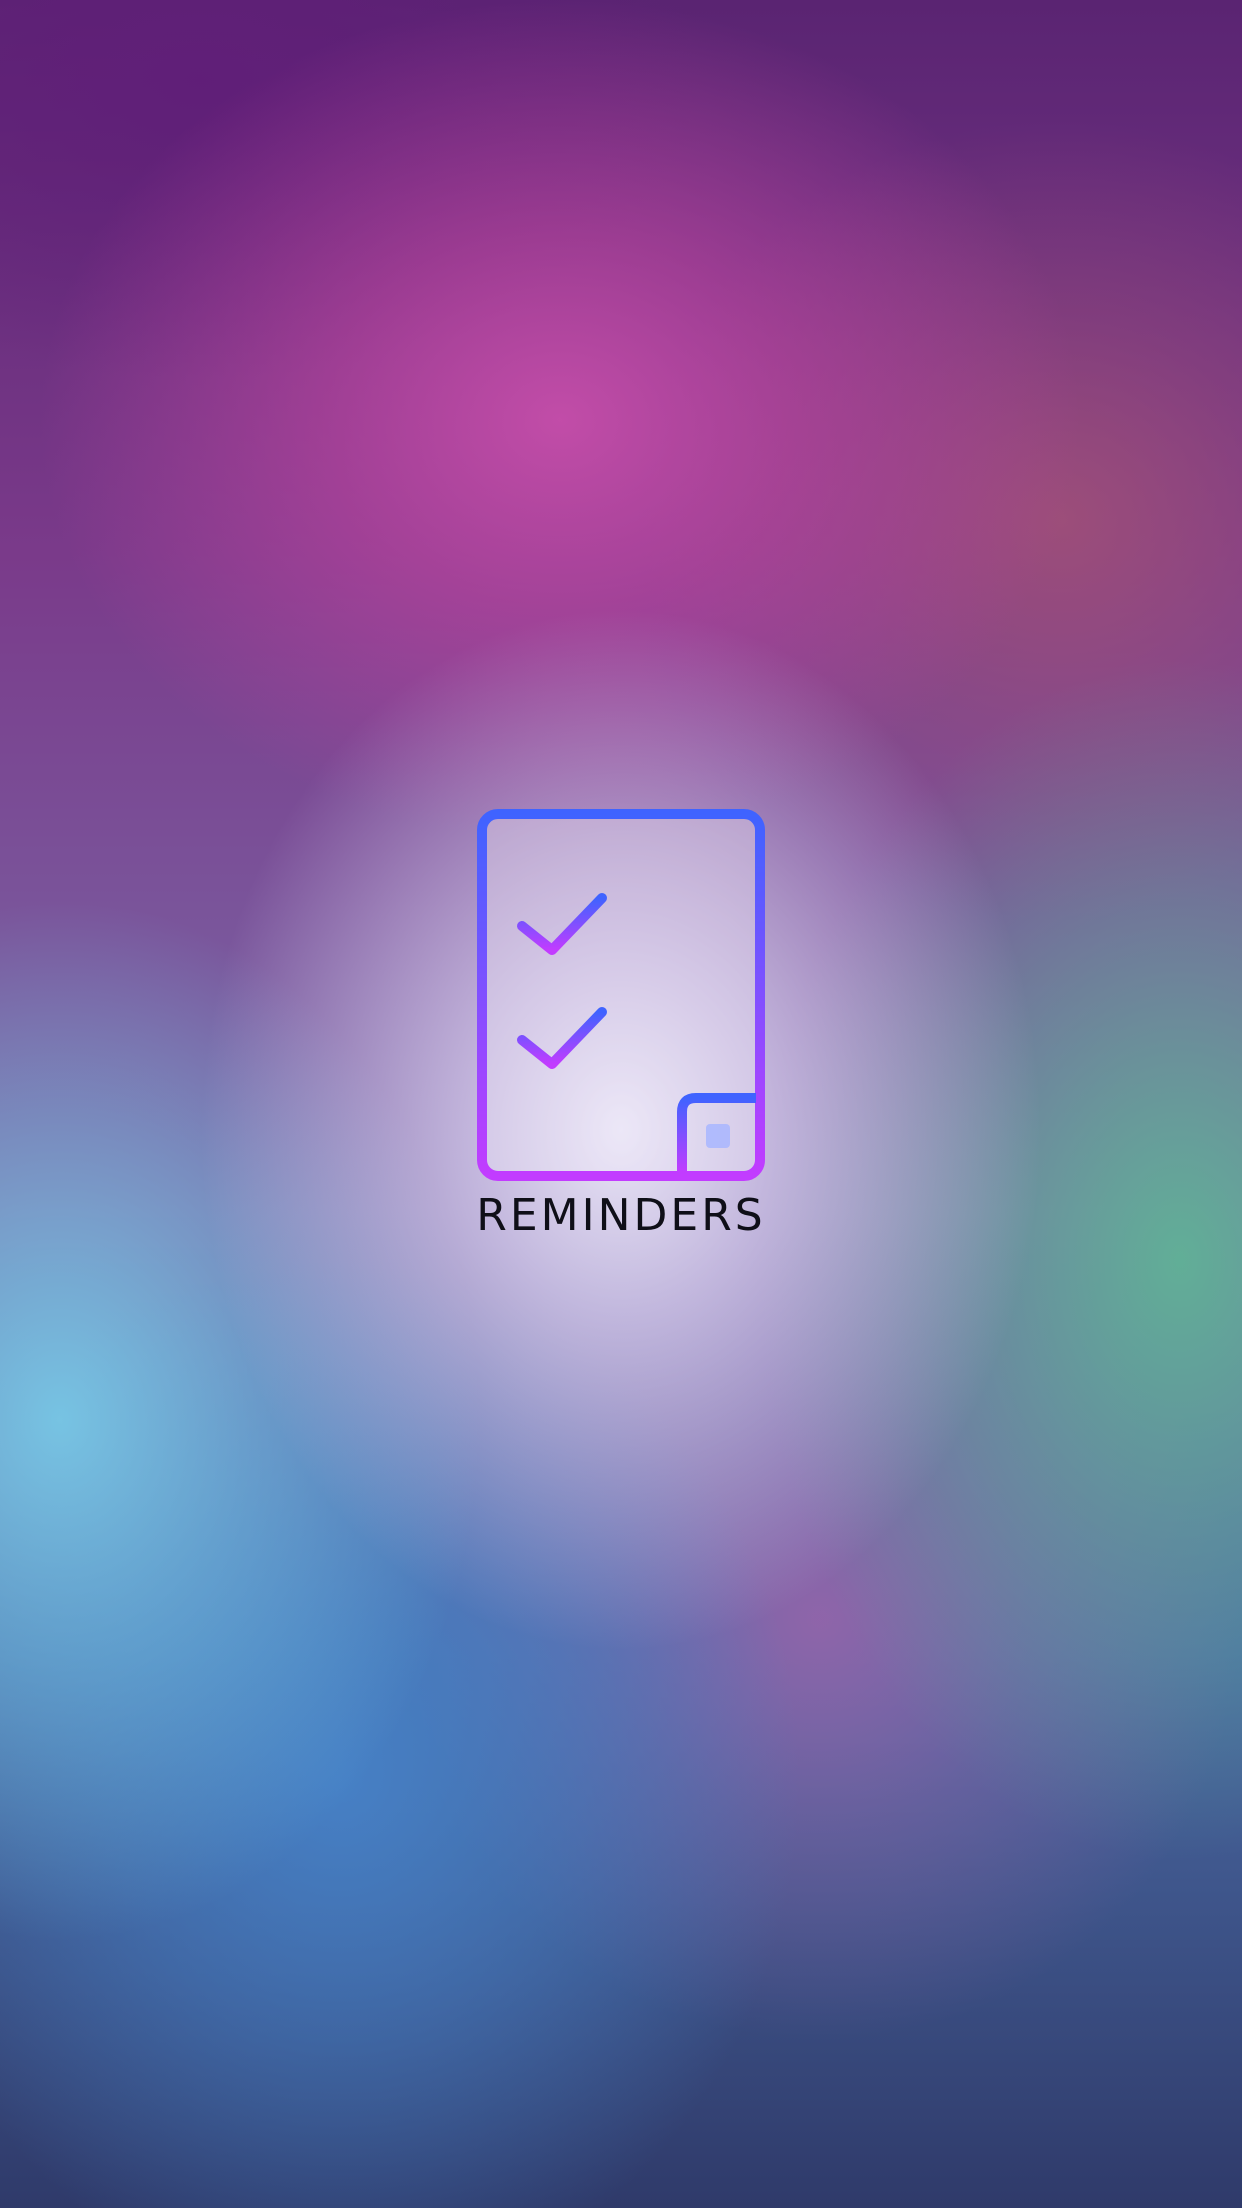 Image resolution: width=1242 pixels, height=2208 pixels. I want to click on splash-screen: REMINDERS, so click(621, 1028).